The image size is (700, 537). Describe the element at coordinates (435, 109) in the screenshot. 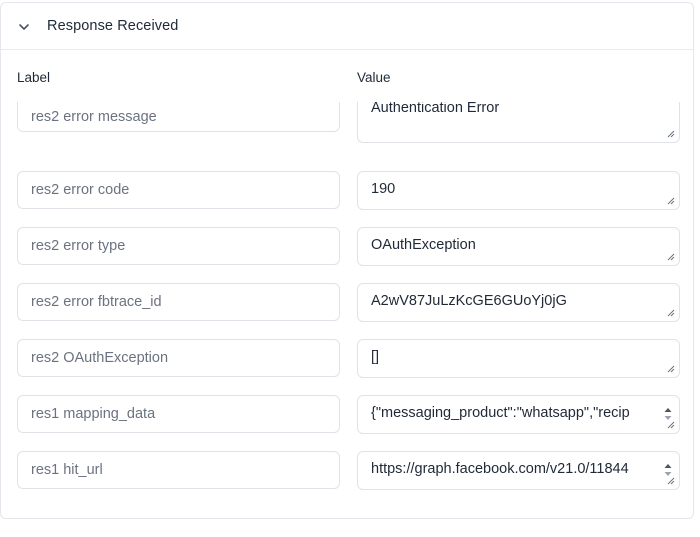

I see `value-text: Authentication Error` at that location.